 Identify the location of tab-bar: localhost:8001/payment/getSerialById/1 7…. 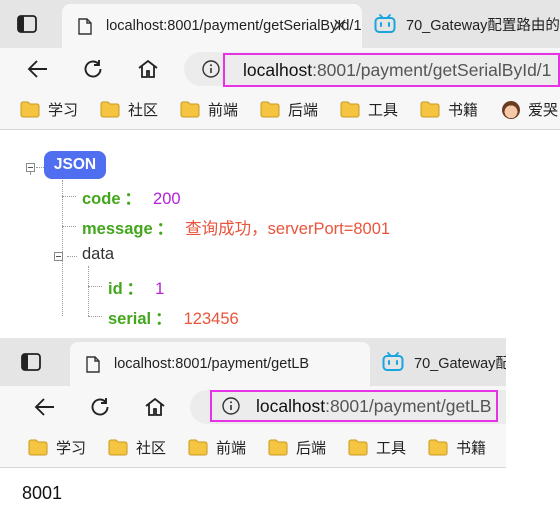
(280, 24).